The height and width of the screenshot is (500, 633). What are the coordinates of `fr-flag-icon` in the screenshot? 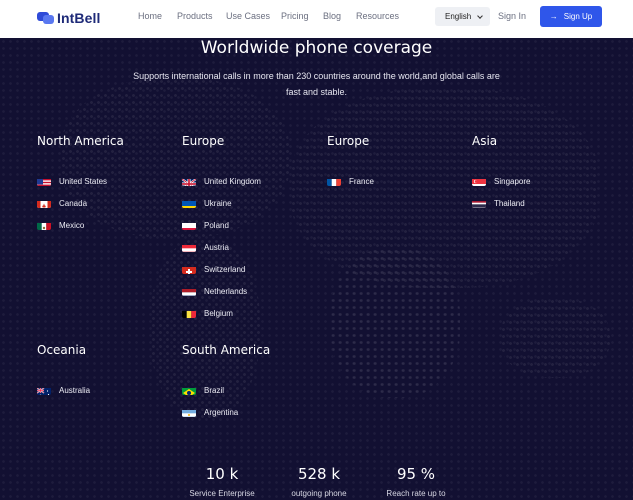 It's located at (334, 181).